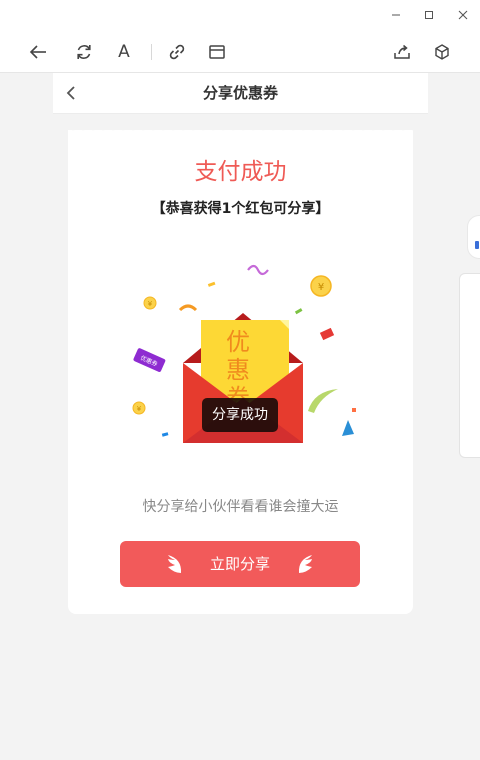  What do you see at coordinates (240, 15) in the screenshot?
I see `window-titlebar` at bounding box center [240, 15].